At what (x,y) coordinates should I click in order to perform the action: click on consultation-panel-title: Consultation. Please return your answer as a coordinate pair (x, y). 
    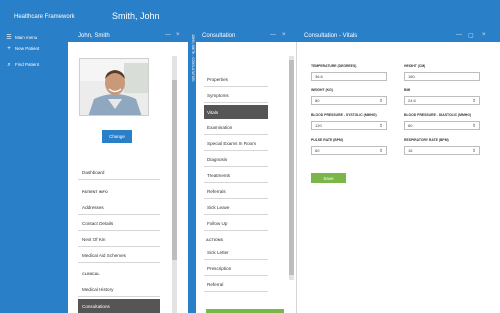
    Looking at the image, I should click on (219, 36).